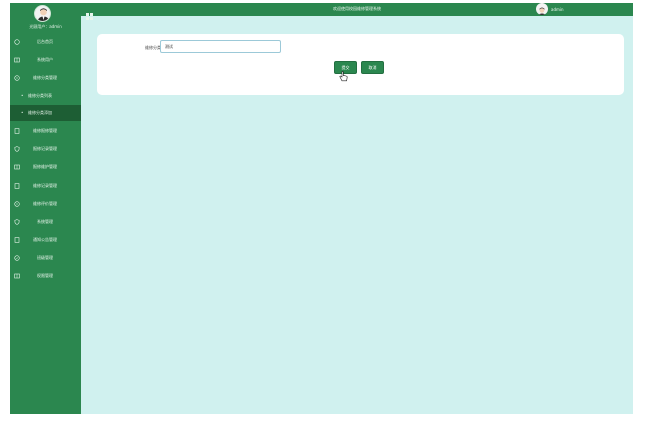 The image size is (654, 423). I want to click on category-field-label: 维修分类, so click(153, 47).